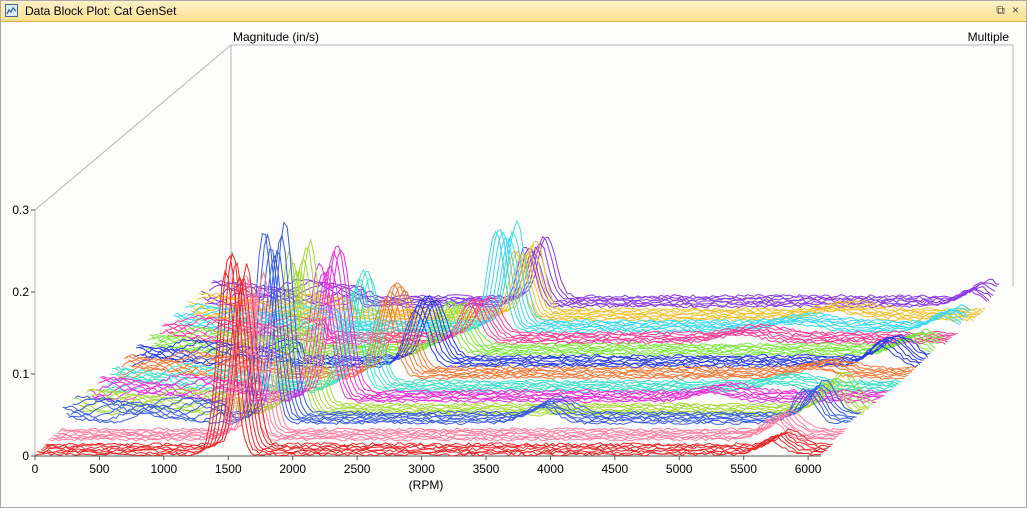  What do you see at coordinates (989, 37) in the screenshot?
I see `series-mode-label: Multiple` at bounding box center [989, 37].